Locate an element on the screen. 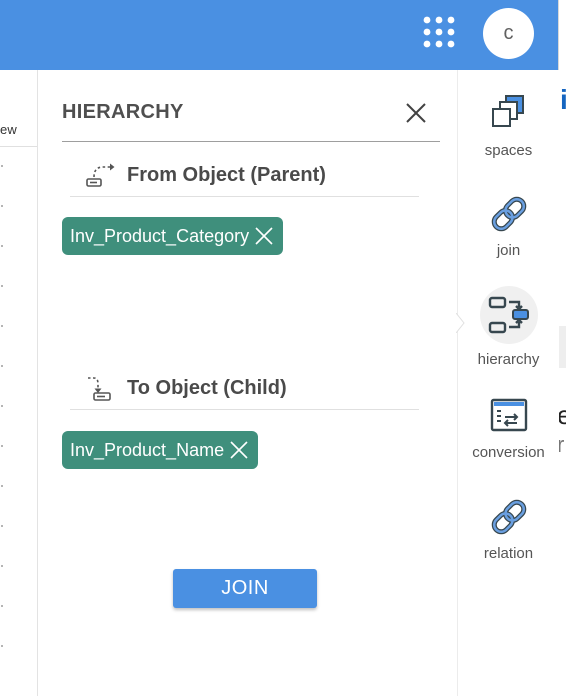  rail-label: spaces is located at coordinates (508, 150).